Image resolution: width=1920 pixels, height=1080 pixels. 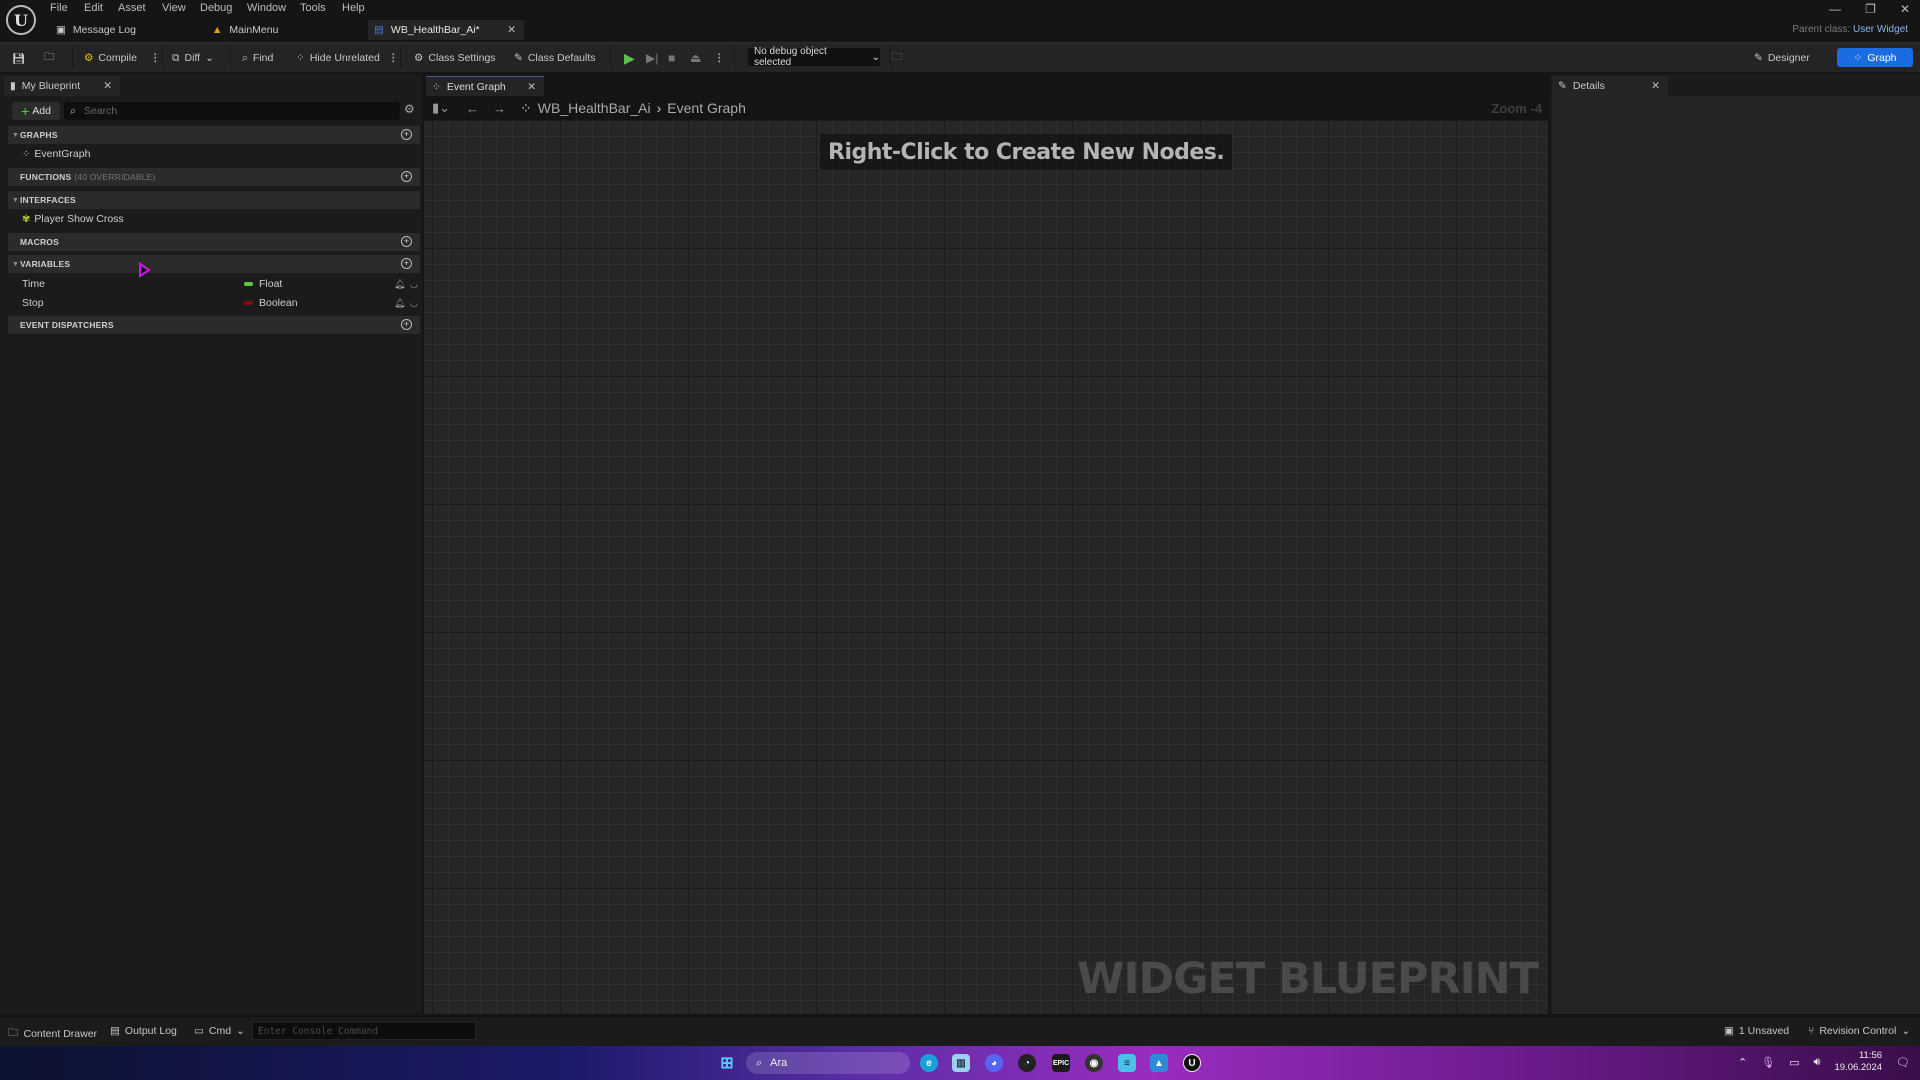 I want to click on clock: 11:56 19.06.2024, so click(x=1858, y=1062).